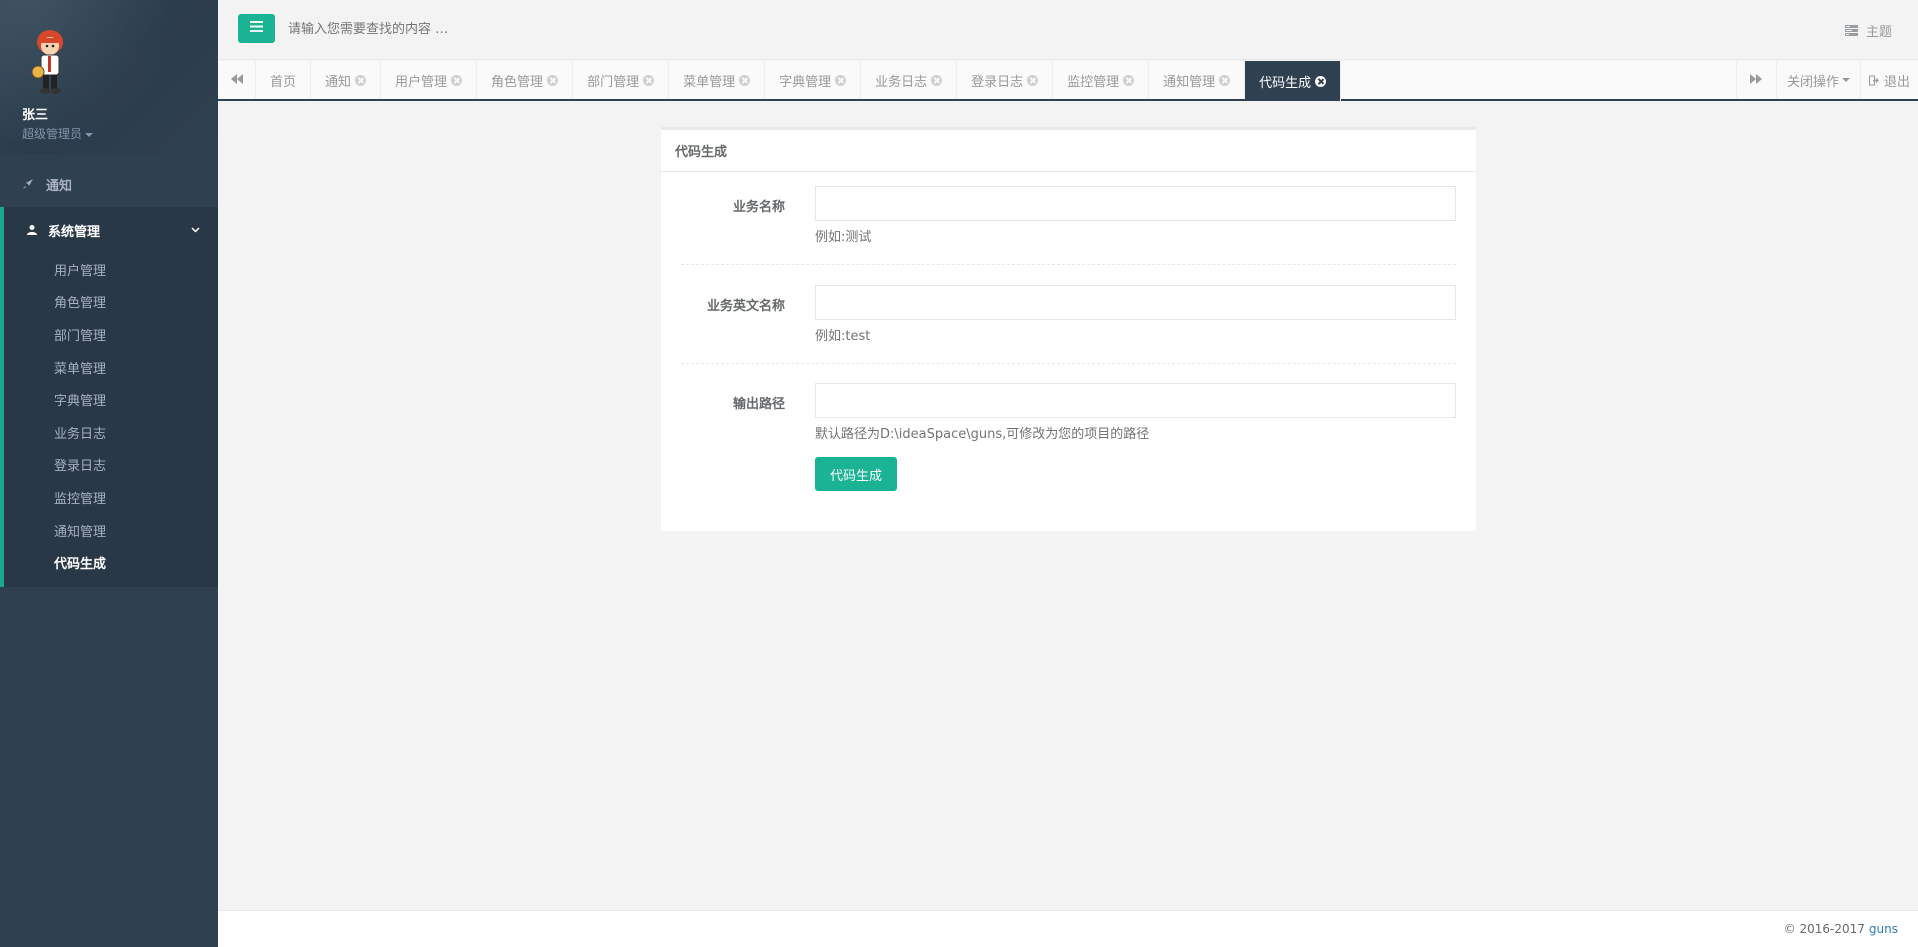  I want to click on tab-label: 通知管理, so click(1189, 82).